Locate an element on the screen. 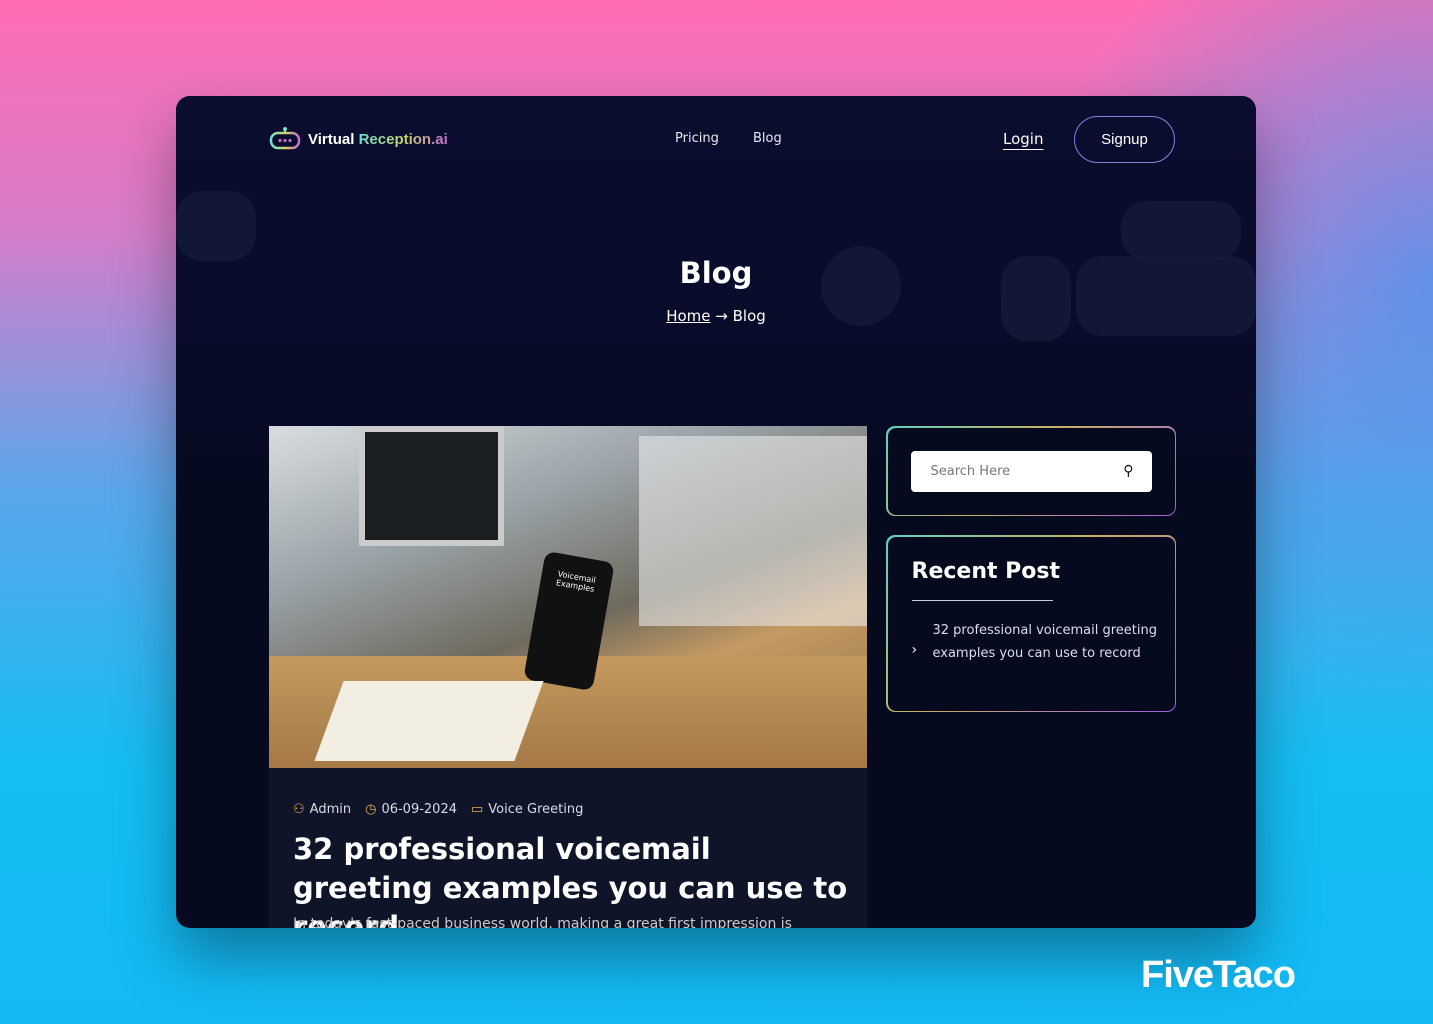  clock-icon: ◷ is located at coordinates (371, 809).